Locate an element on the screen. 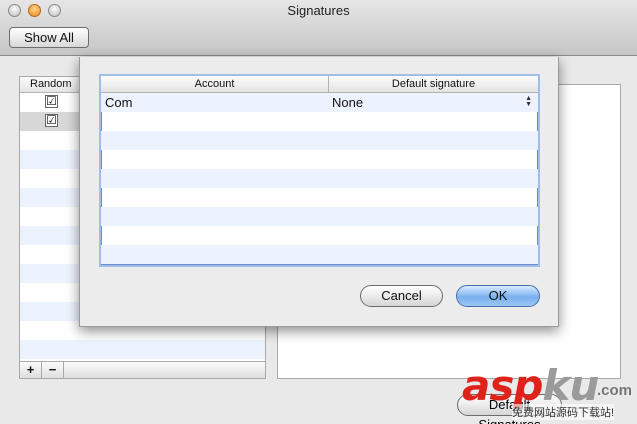 This screenshot has height=424, width=637. watermark-tagline: 免费网站源码下载站! is located at coordinates (563, 412).